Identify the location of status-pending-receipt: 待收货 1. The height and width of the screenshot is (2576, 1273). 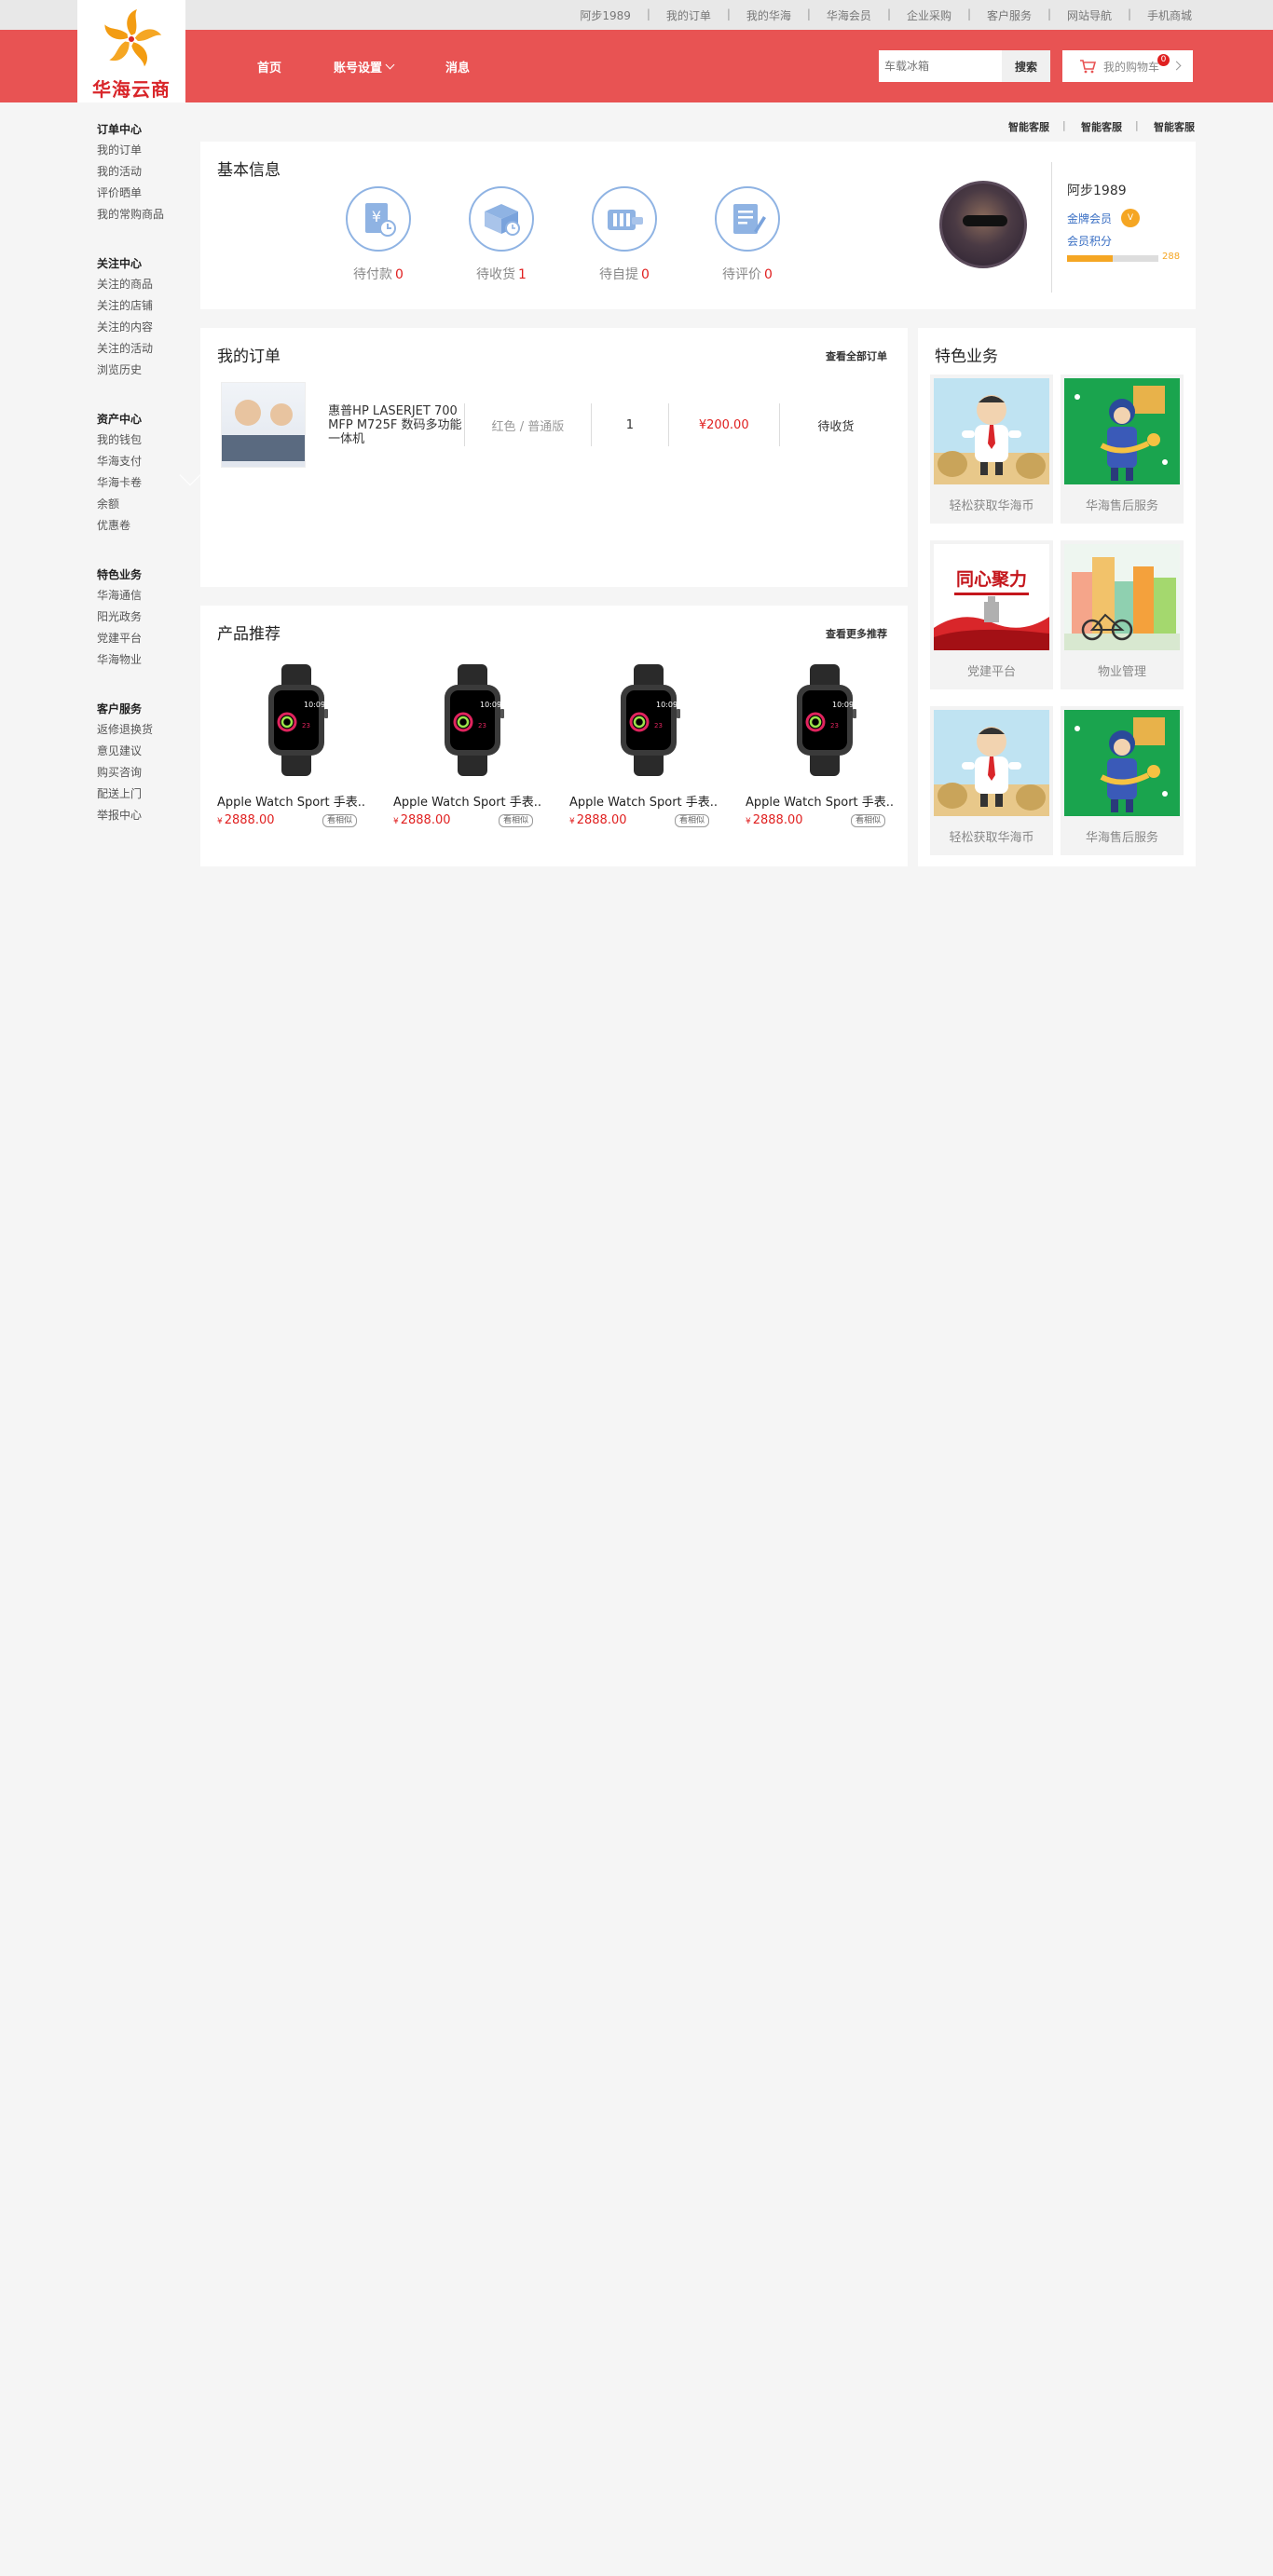
(501, 234).